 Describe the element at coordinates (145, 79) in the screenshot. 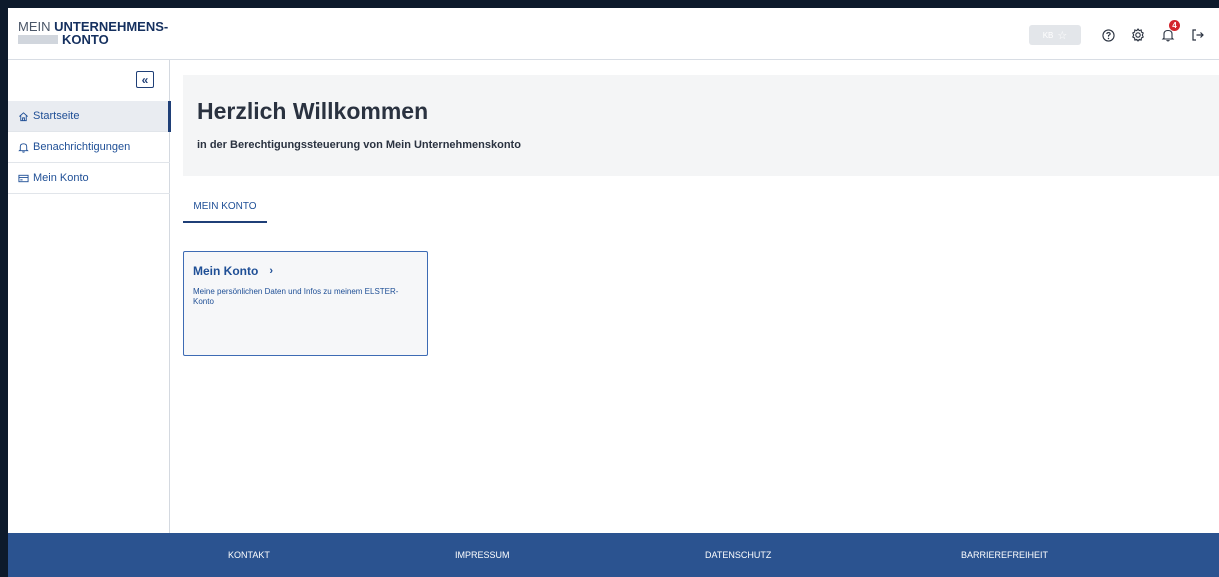

I see `collapse-sidebar-button: «` at that location.